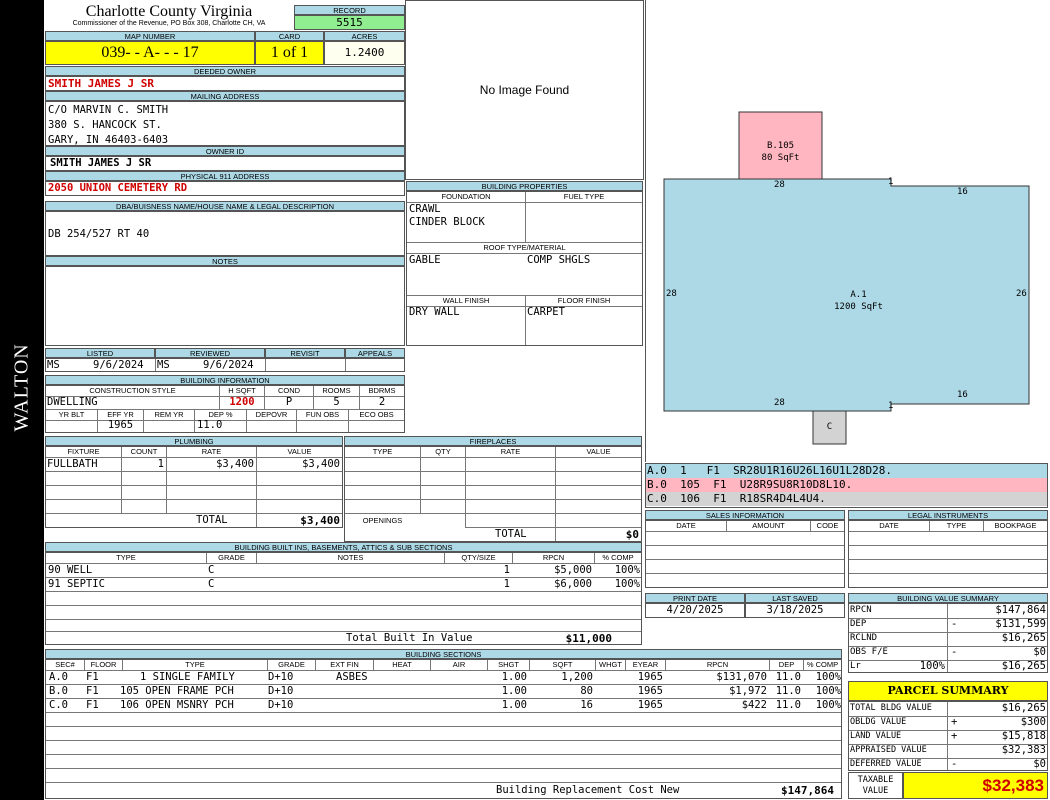 The image size is (1050, 800). I want to click on record-number: 5515, so click(349, 22).